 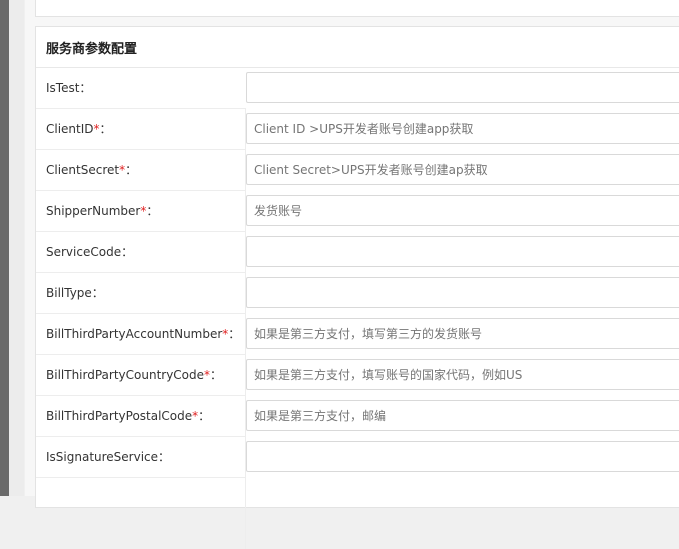 I want to click on input-clientid, so click(x=462, y=128).